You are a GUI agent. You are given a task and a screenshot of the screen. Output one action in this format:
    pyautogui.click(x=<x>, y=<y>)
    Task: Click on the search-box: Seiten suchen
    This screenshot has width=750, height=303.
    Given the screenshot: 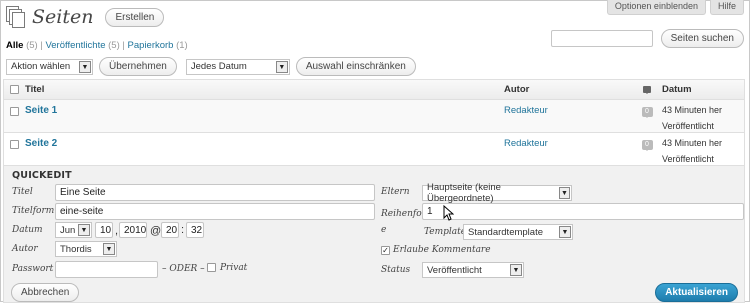 What is the action you would take?
    pyautogui.click(x=647, y=38)
    